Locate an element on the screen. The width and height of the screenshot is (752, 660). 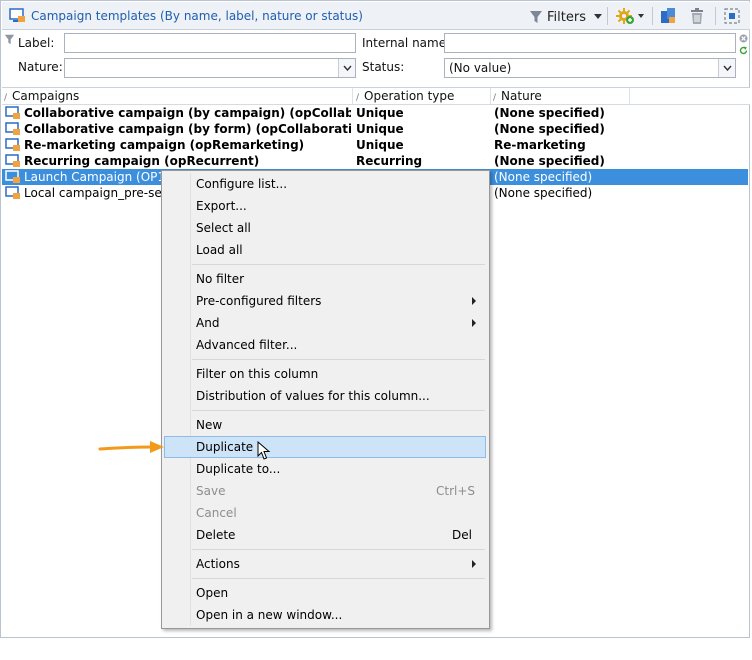
shortcut-delete: Del is located at coordinates (462, 535).